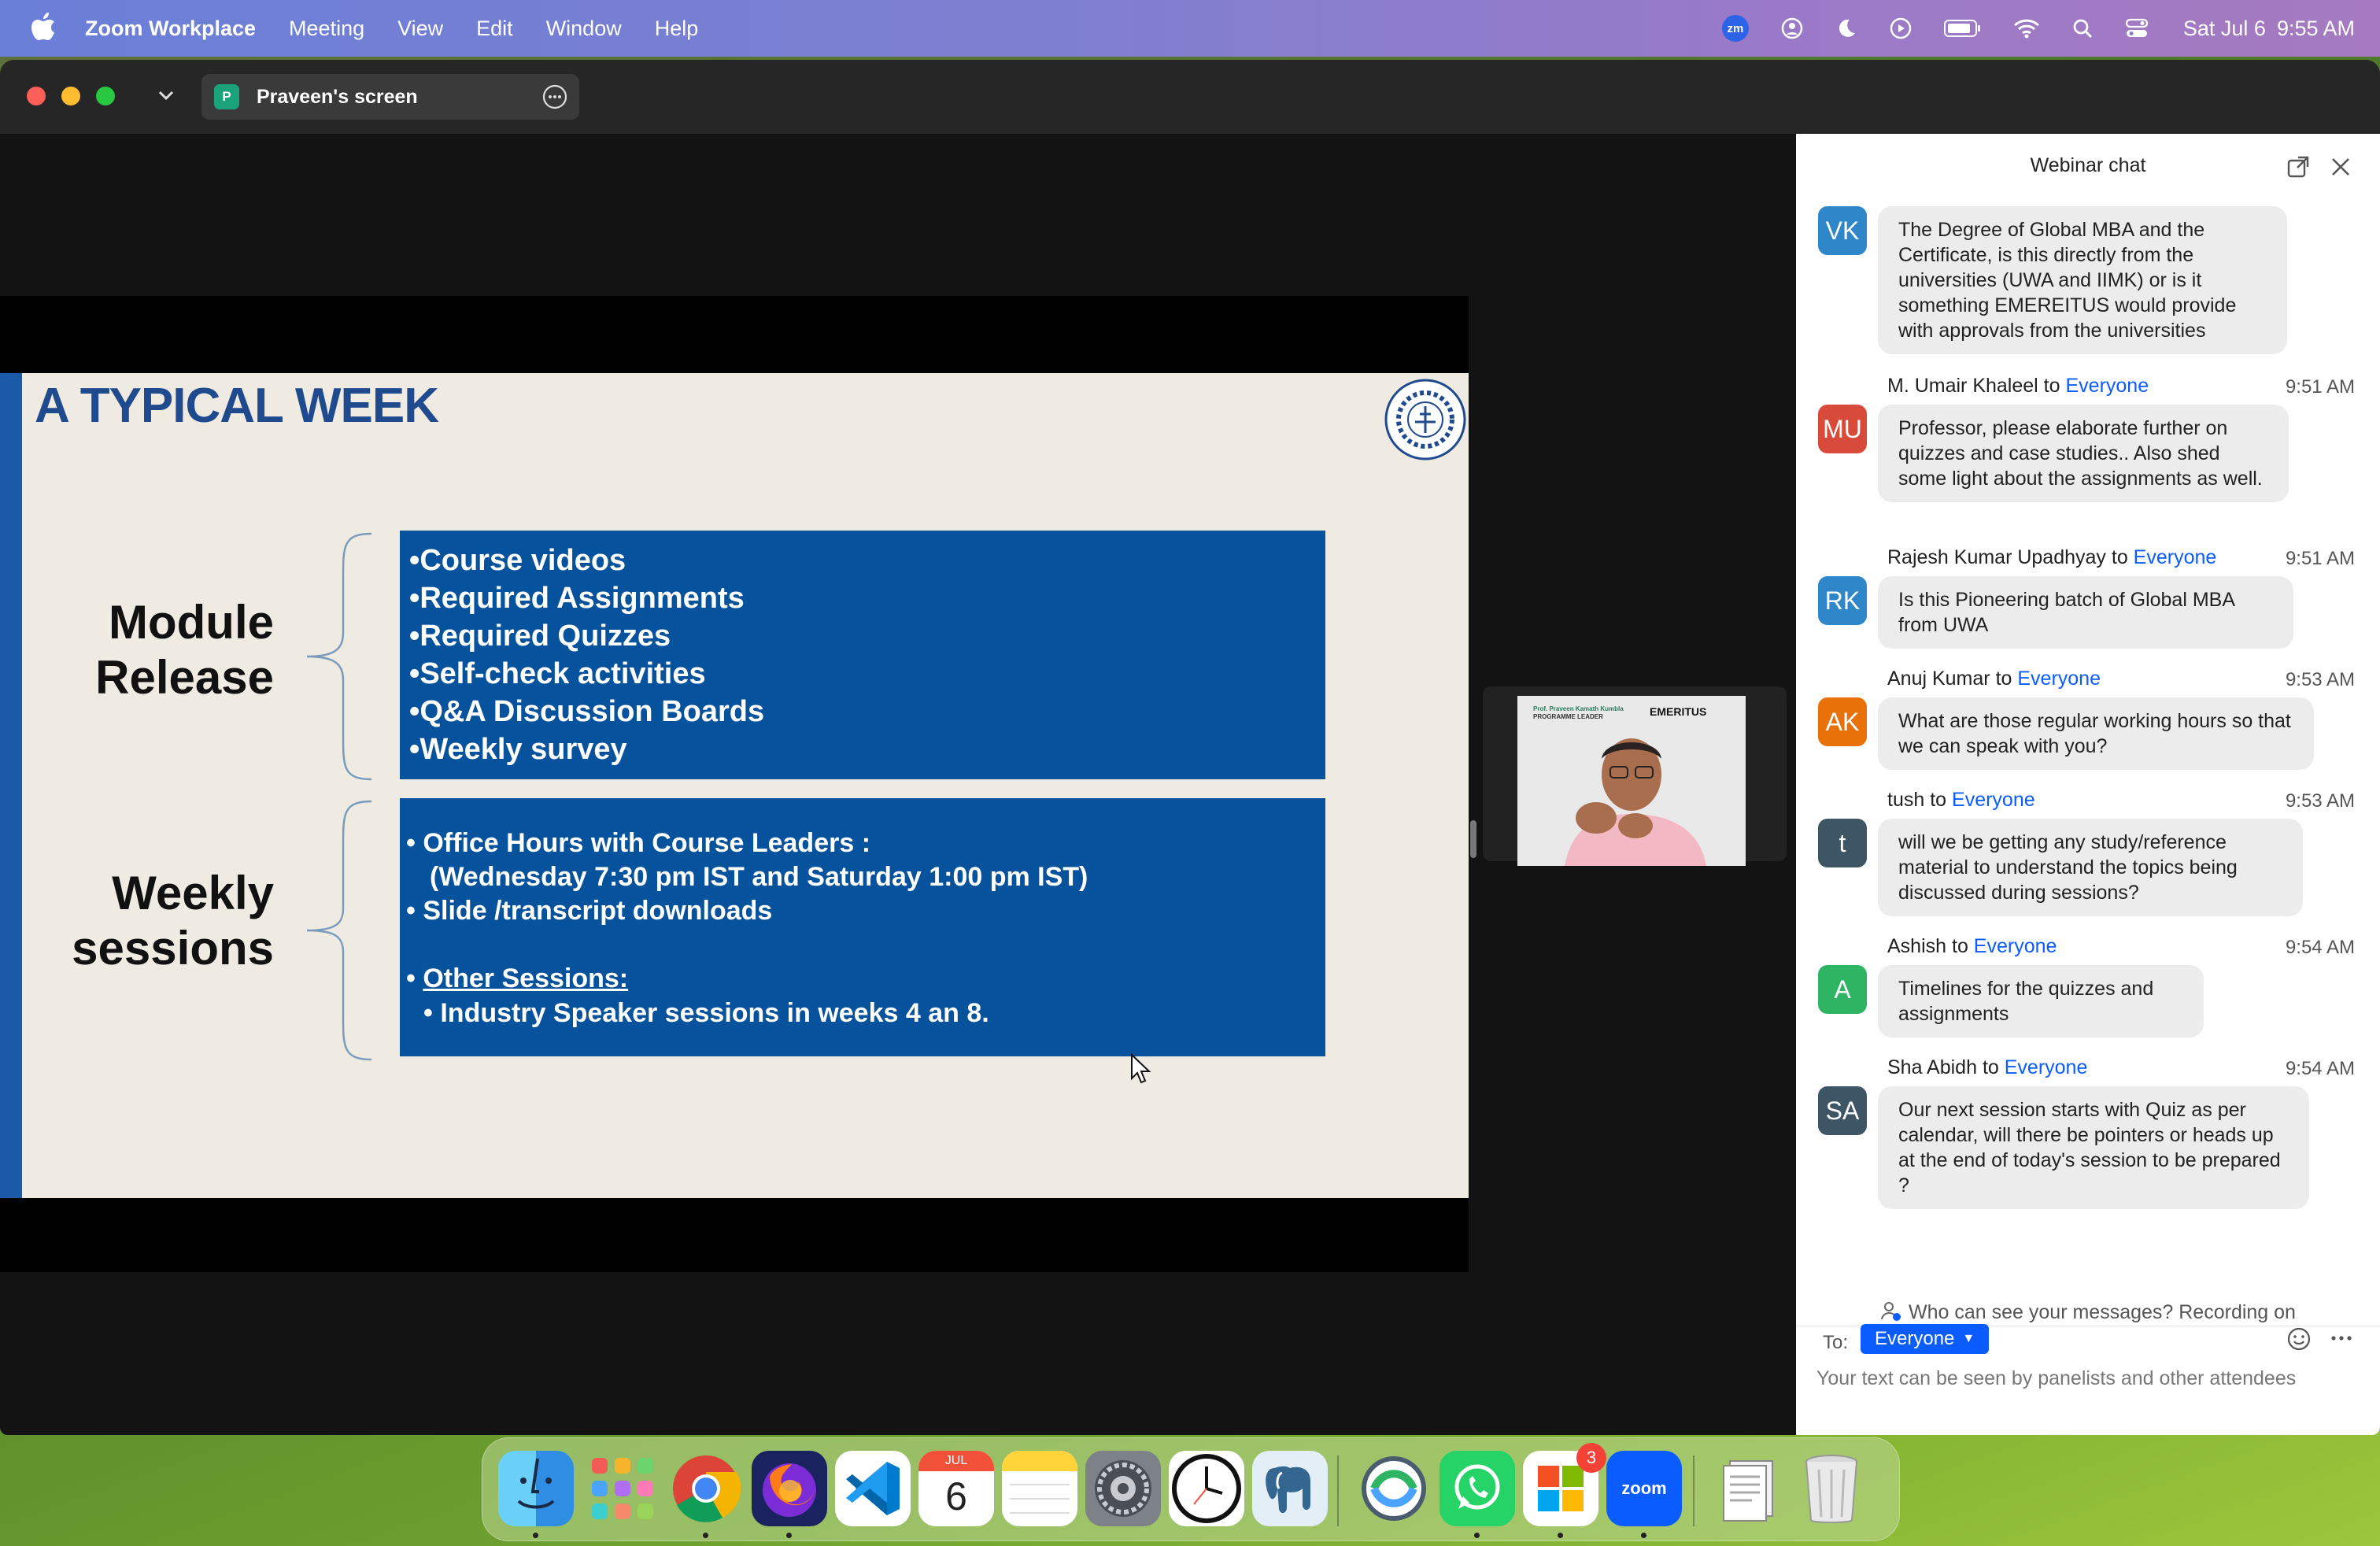  I want to click on wifi-icon, so click(2026, 28).